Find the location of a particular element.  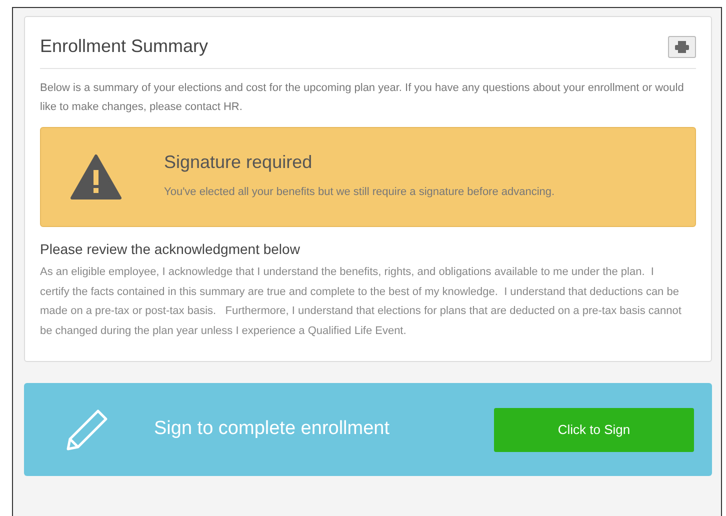

alert-message: You've elected all your benefits but we still require a signature before advancing. is located at coordinates (359, 192).